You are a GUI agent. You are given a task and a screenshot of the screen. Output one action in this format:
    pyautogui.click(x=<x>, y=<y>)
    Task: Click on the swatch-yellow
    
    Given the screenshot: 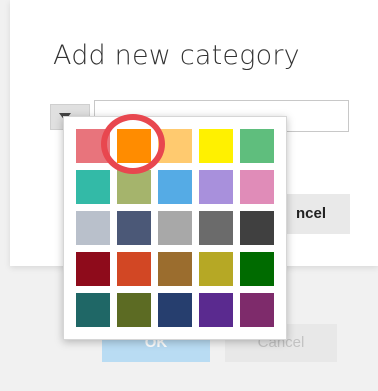 What is the action you would take?
    pyautogui.click(x=216, y=146)
    